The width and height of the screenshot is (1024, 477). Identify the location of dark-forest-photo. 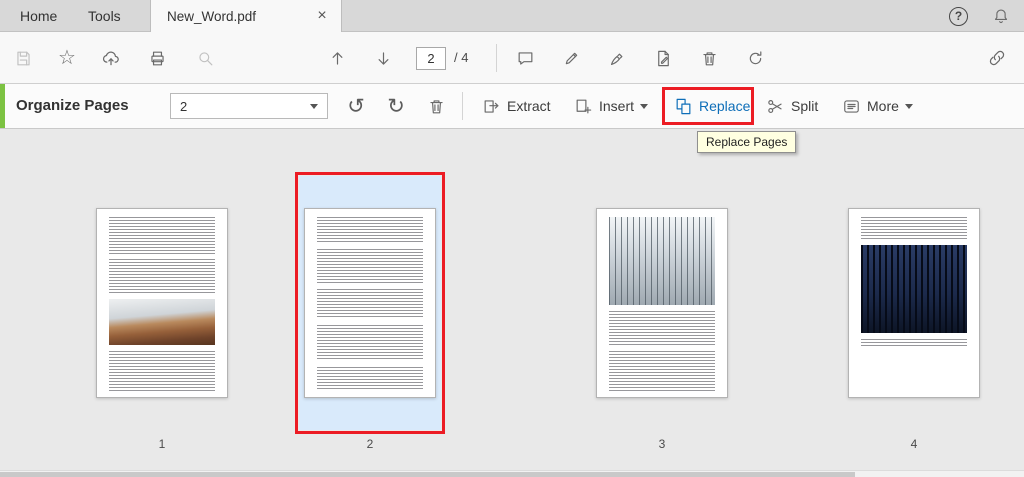
(914, 289).